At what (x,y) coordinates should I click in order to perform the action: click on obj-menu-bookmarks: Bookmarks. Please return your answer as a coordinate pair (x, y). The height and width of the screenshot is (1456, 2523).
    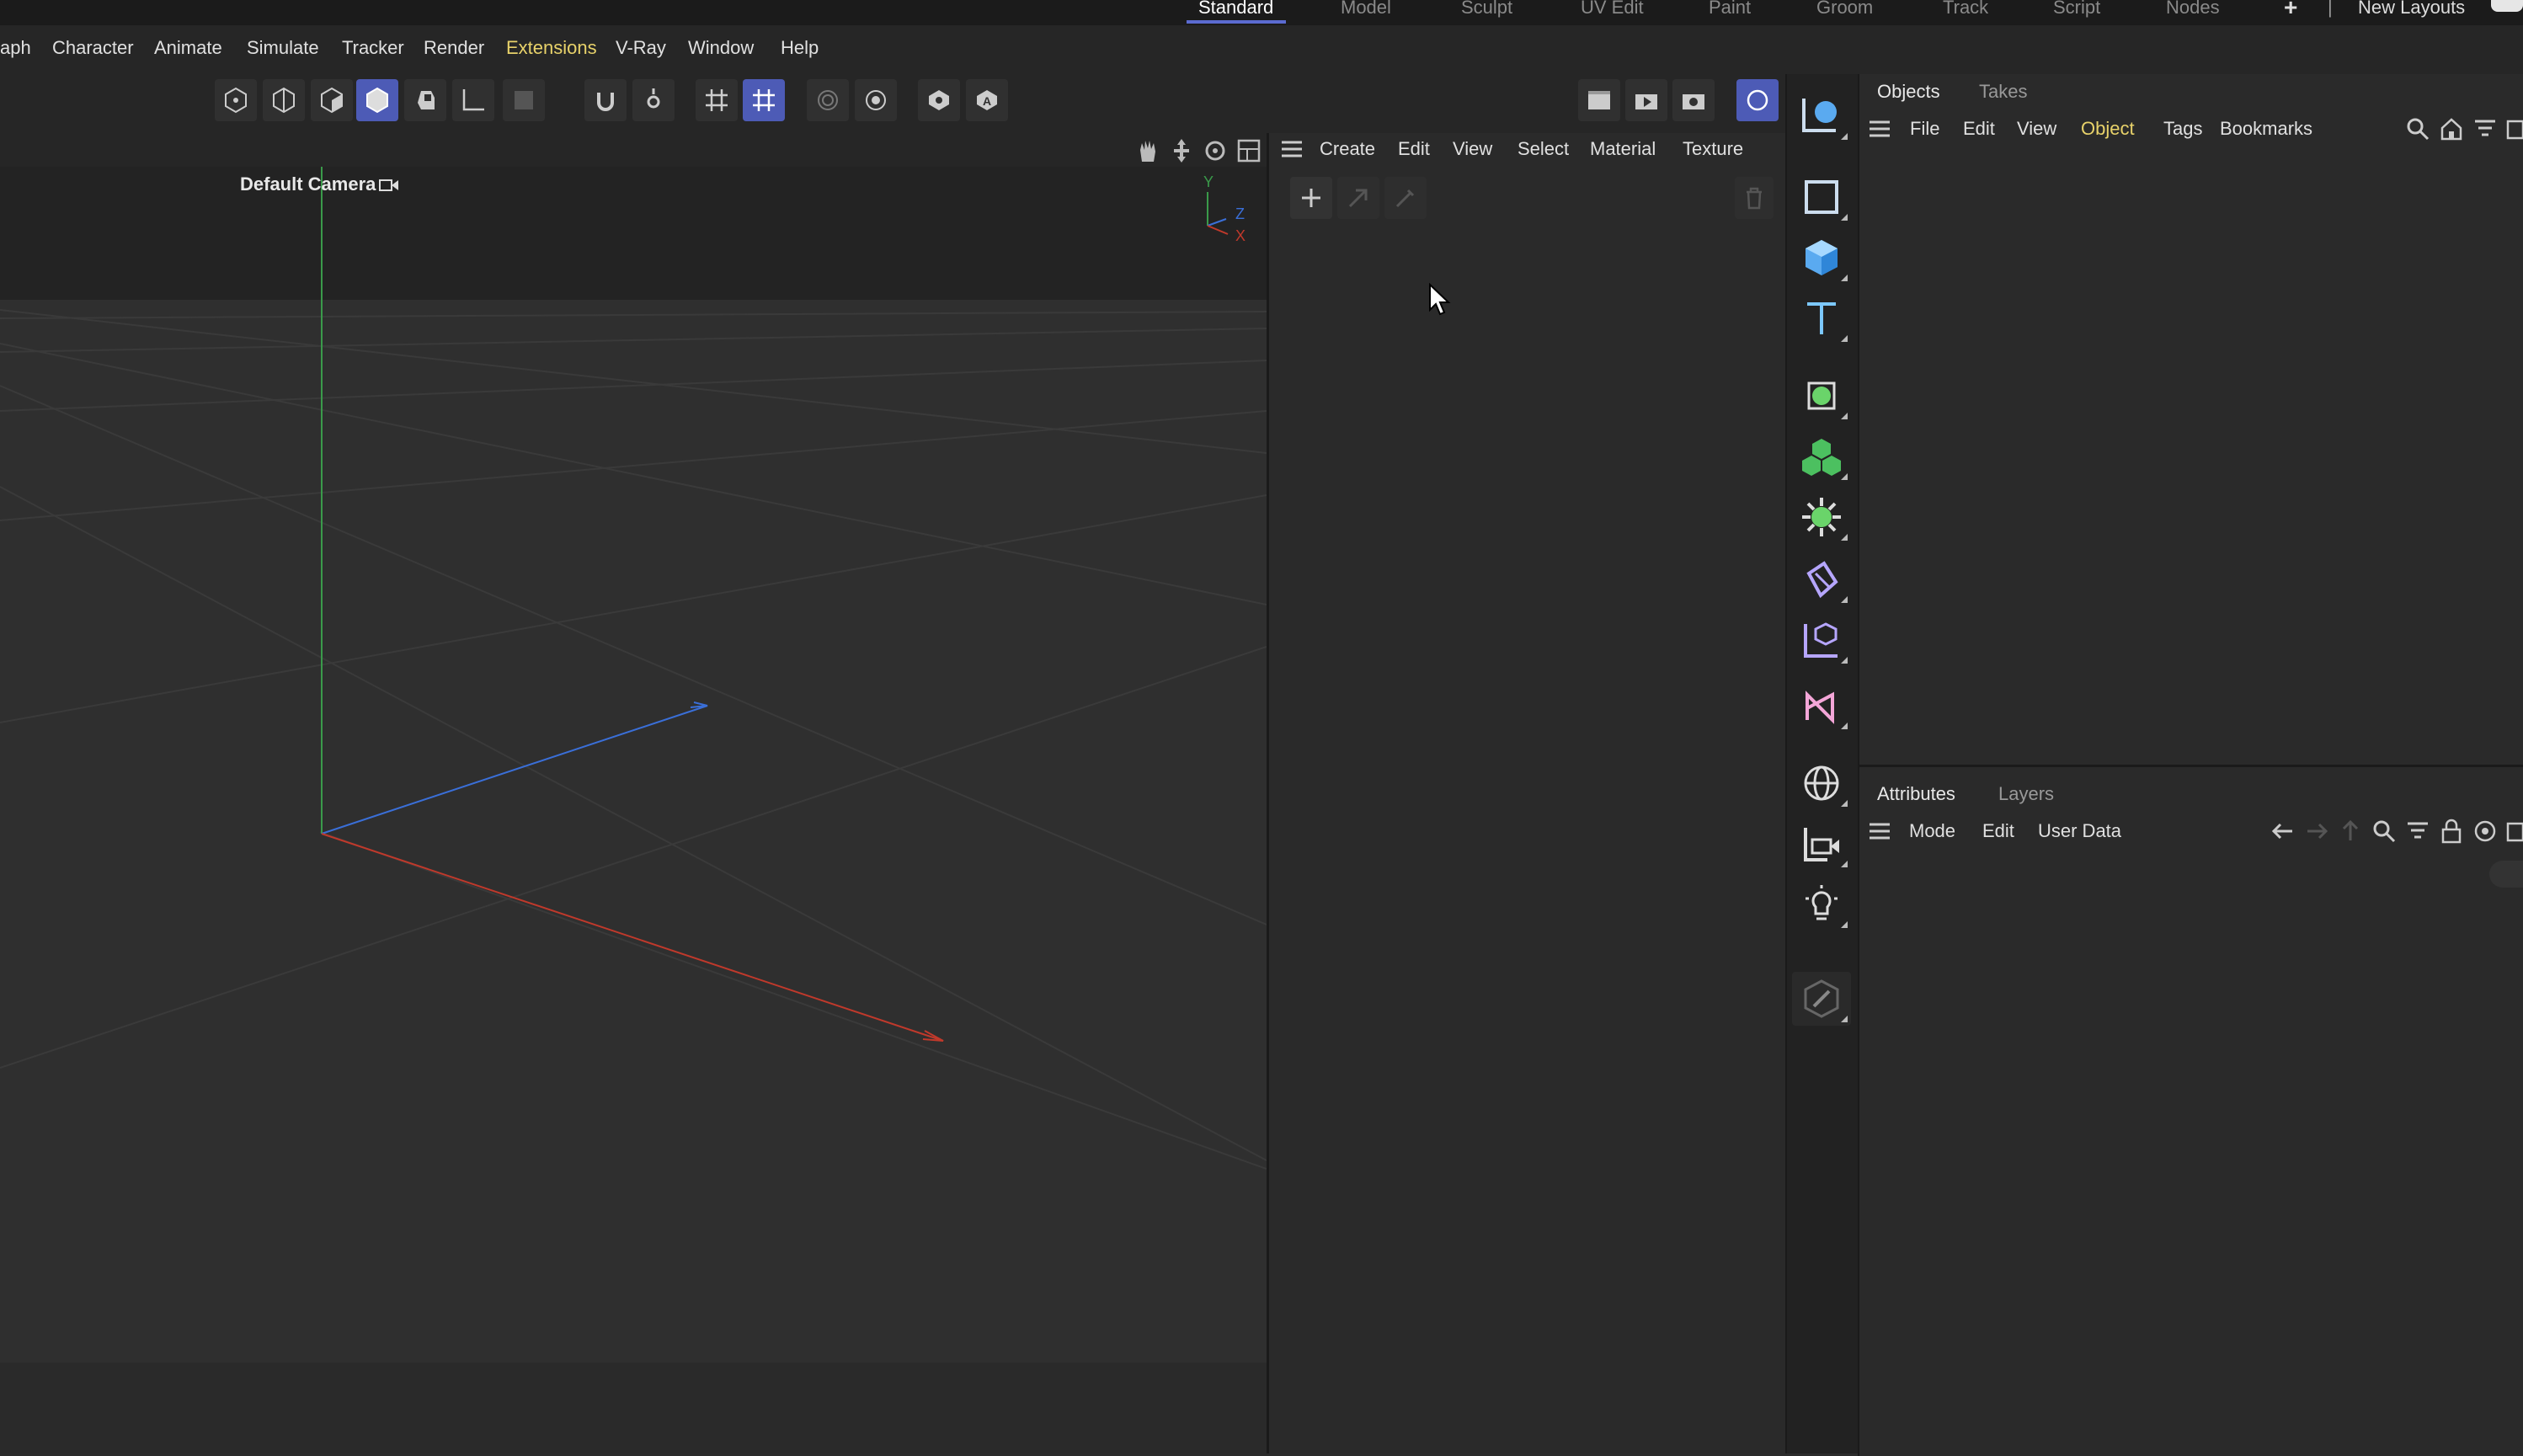
    Looking at the image, I should click on (2266, 129).